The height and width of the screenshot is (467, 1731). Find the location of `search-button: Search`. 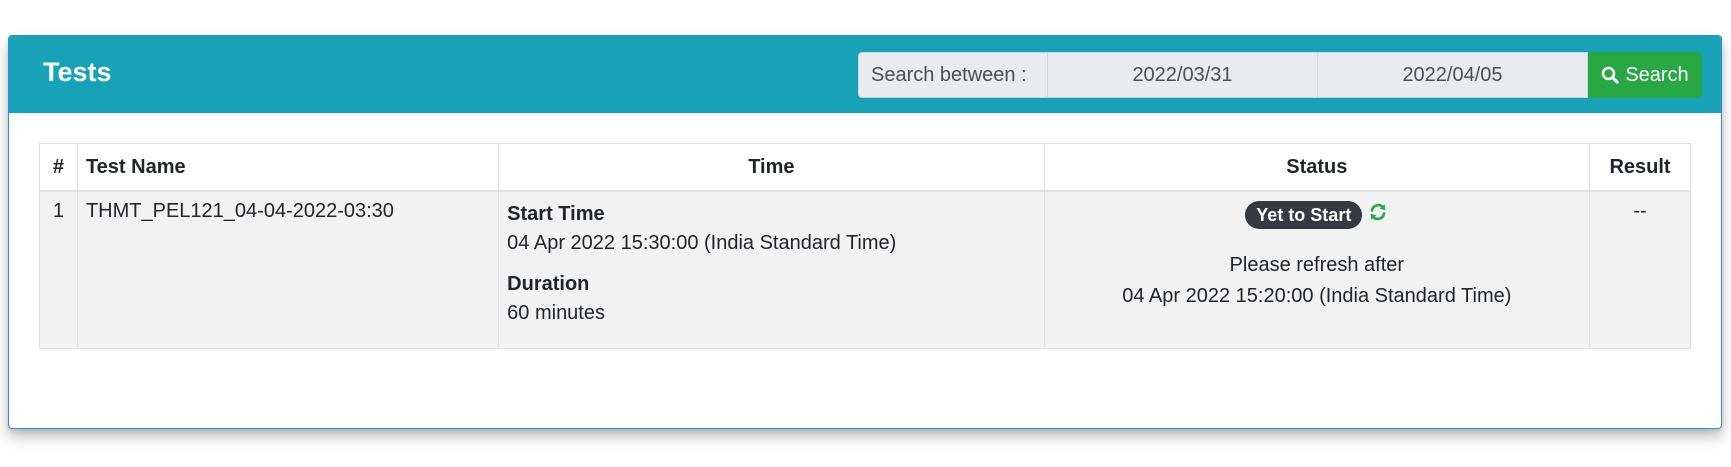

search-button: Search is located at coordinates (1645, 75).